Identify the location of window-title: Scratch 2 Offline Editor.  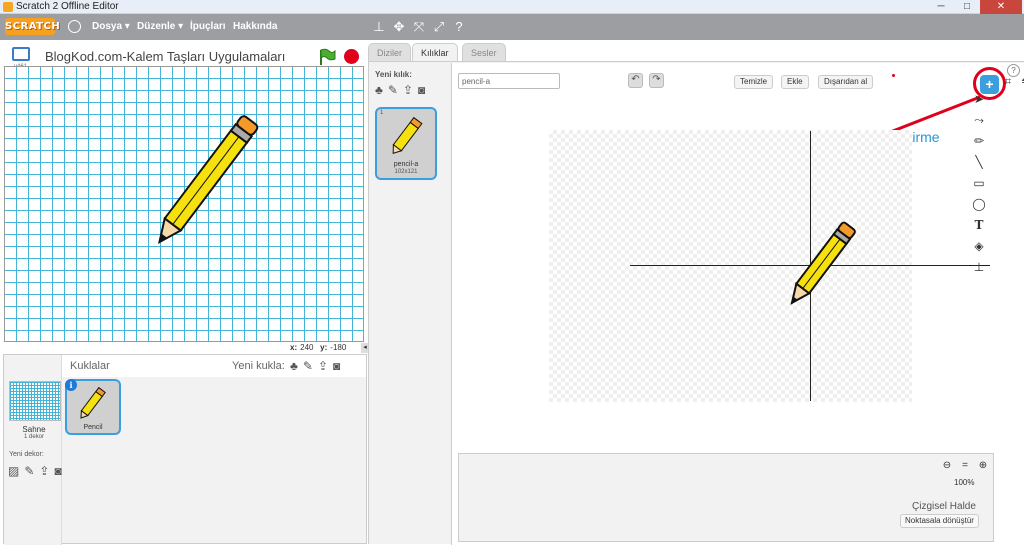
(67, 6).